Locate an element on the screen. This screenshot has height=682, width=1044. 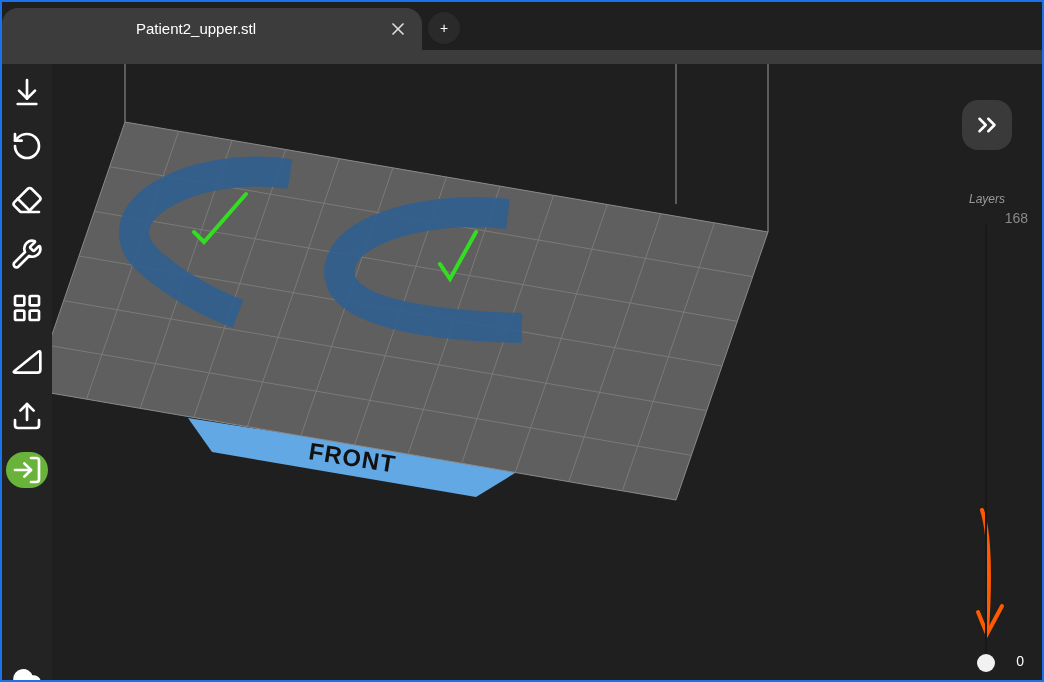
tools-icon is located at coordinates (27, 254).